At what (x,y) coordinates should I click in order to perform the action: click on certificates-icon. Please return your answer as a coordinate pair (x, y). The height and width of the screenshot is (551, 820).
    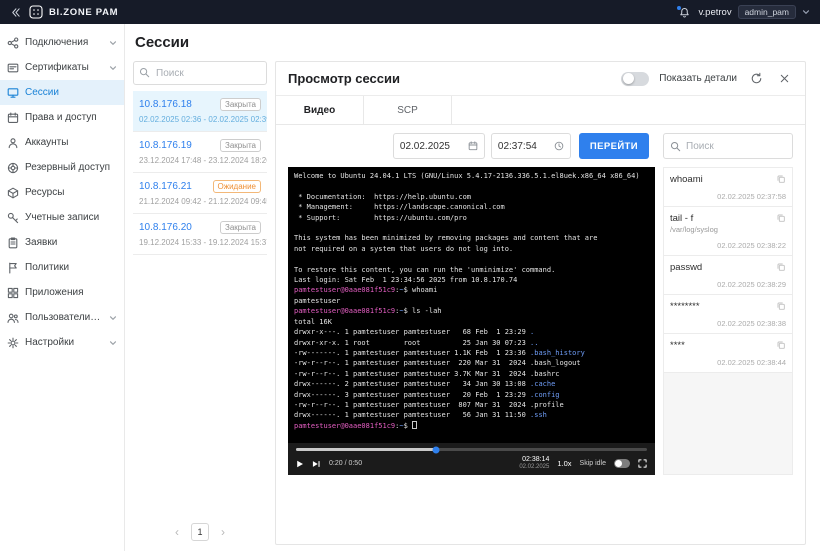
    Looking at the image, I should click on (13, 67).